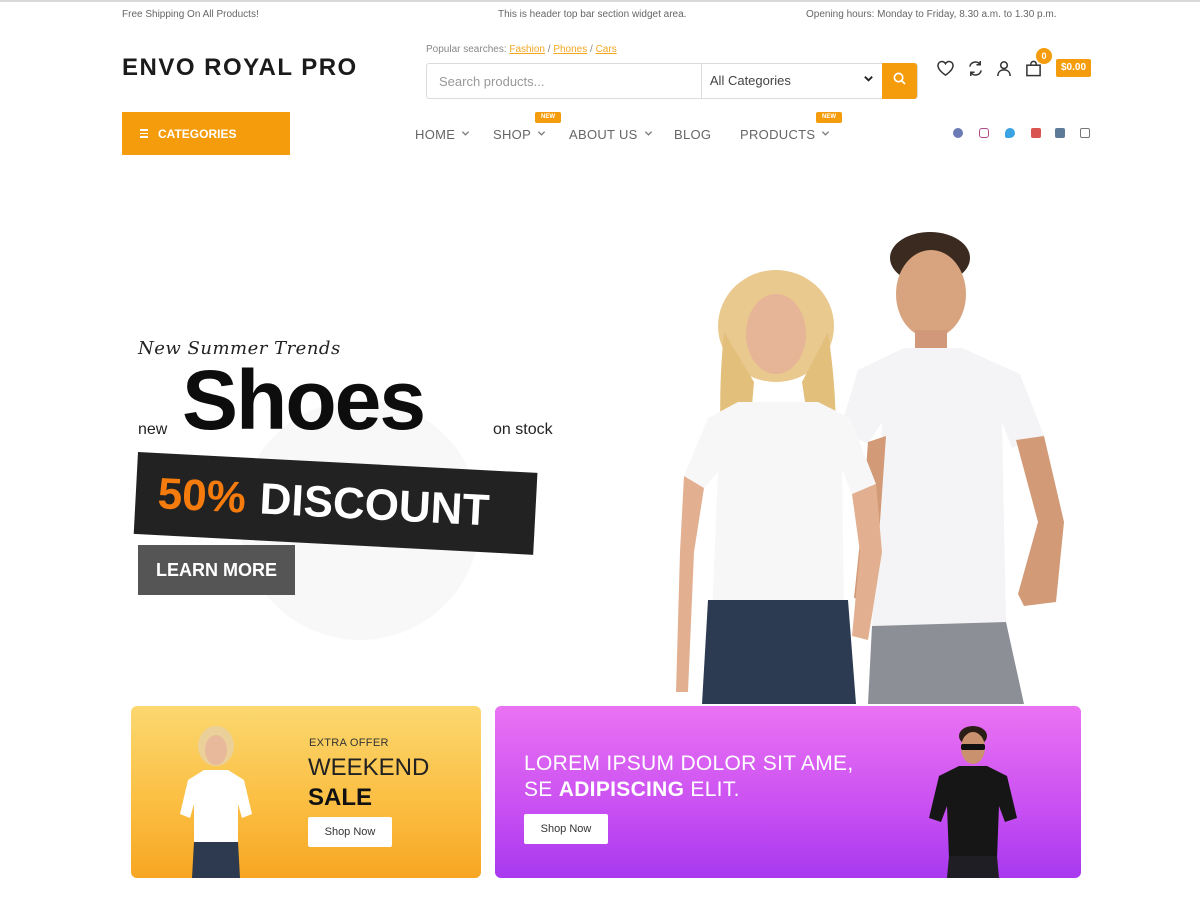 Image resolution: width=1200 pixels, height=900 pixels. What do you see at coordinates (689, 763) in the screenshot?
I see `promo-line-1: LOREM IPSUM DOLOR SIT AME,` at bounding box center [689, 763].